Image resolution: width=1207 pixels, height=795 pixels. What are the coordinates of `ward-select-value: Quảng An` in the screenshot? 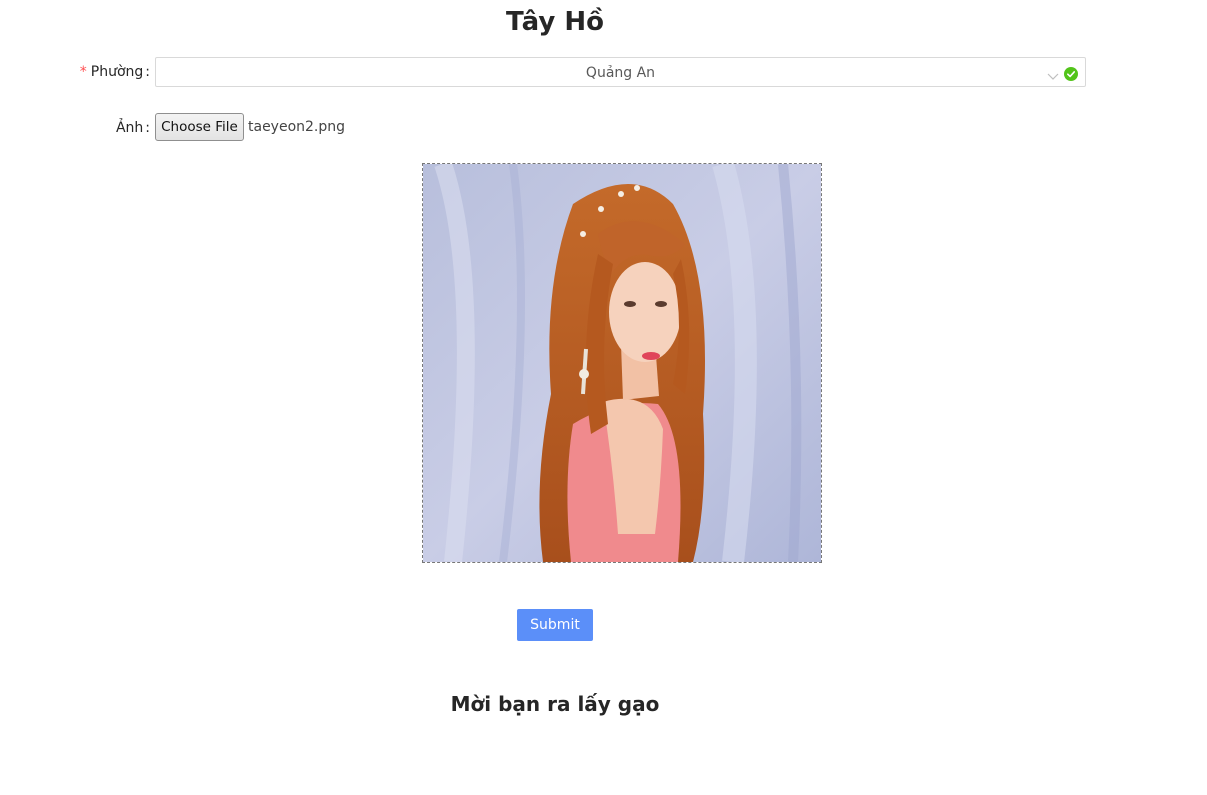 It's located at (620, 73).